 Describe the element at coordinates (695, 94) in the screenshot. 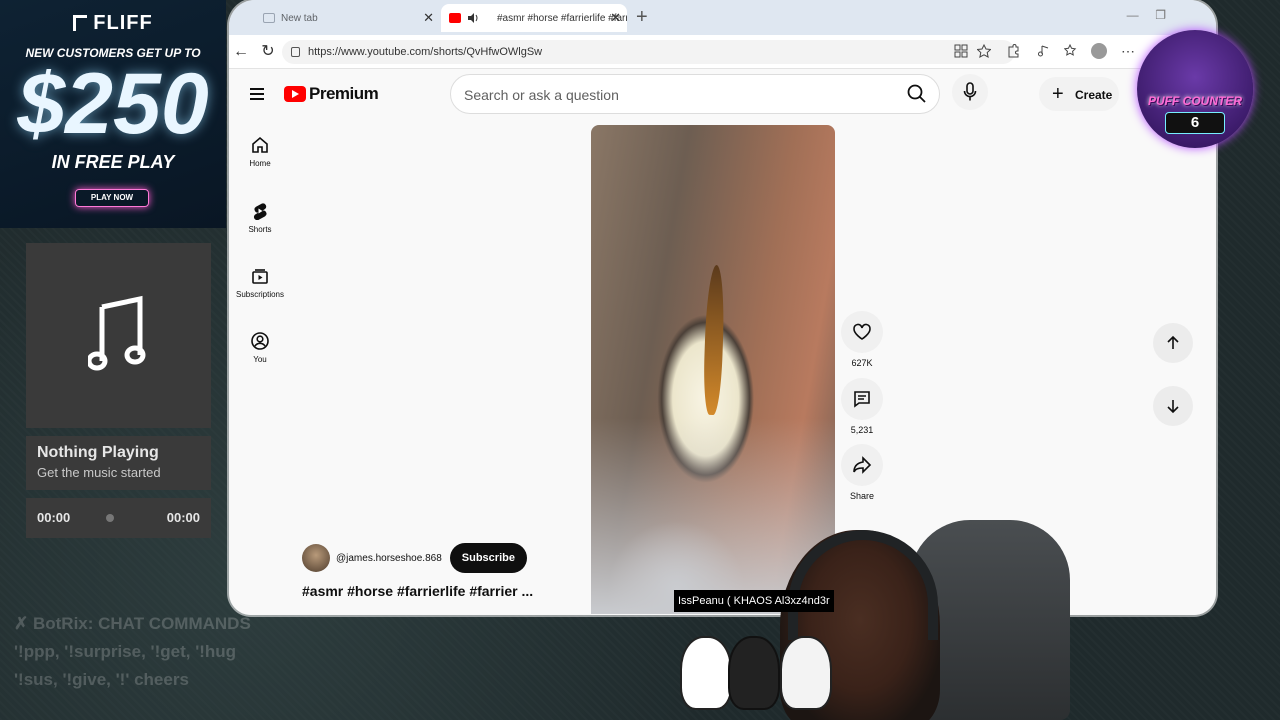

I see `search-input: Search or ask a question` at that location.